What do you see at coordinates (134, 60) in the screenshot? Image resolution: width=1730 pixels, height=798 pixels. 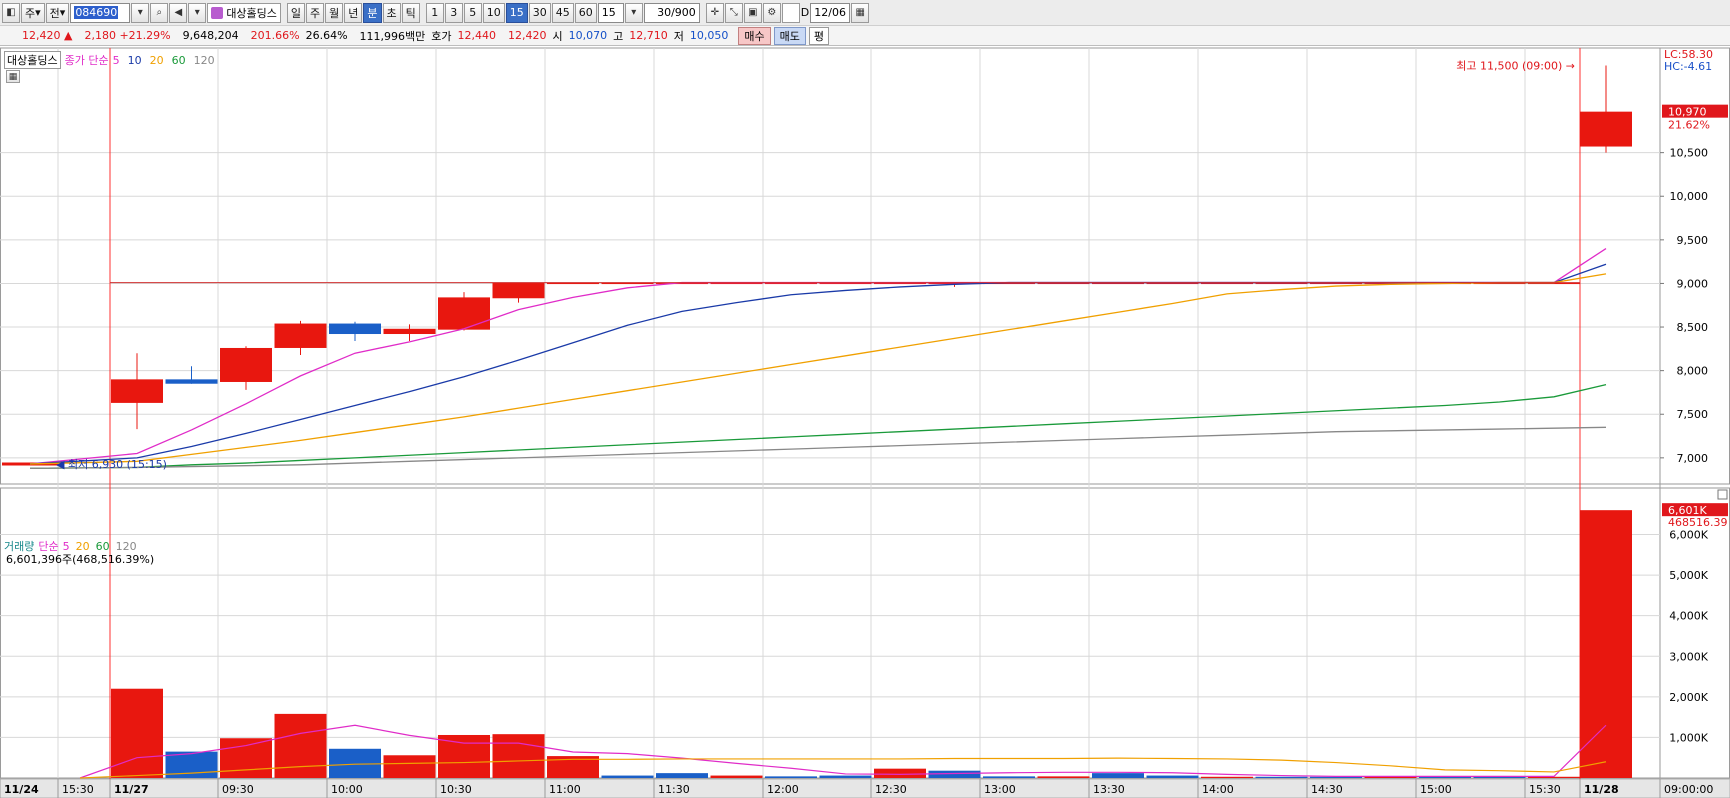 I see `legend-ma-10: 10` at bounding box center [134, 60].